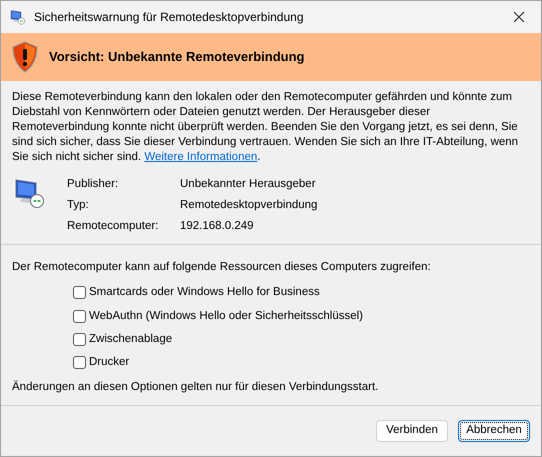 Image resolution: width=542 pixels, height=457 pixels. What do you see at coordinates (78, 205) in the screenshot?
I see `detail-label: Typ:` at bounding box center [78, 205].